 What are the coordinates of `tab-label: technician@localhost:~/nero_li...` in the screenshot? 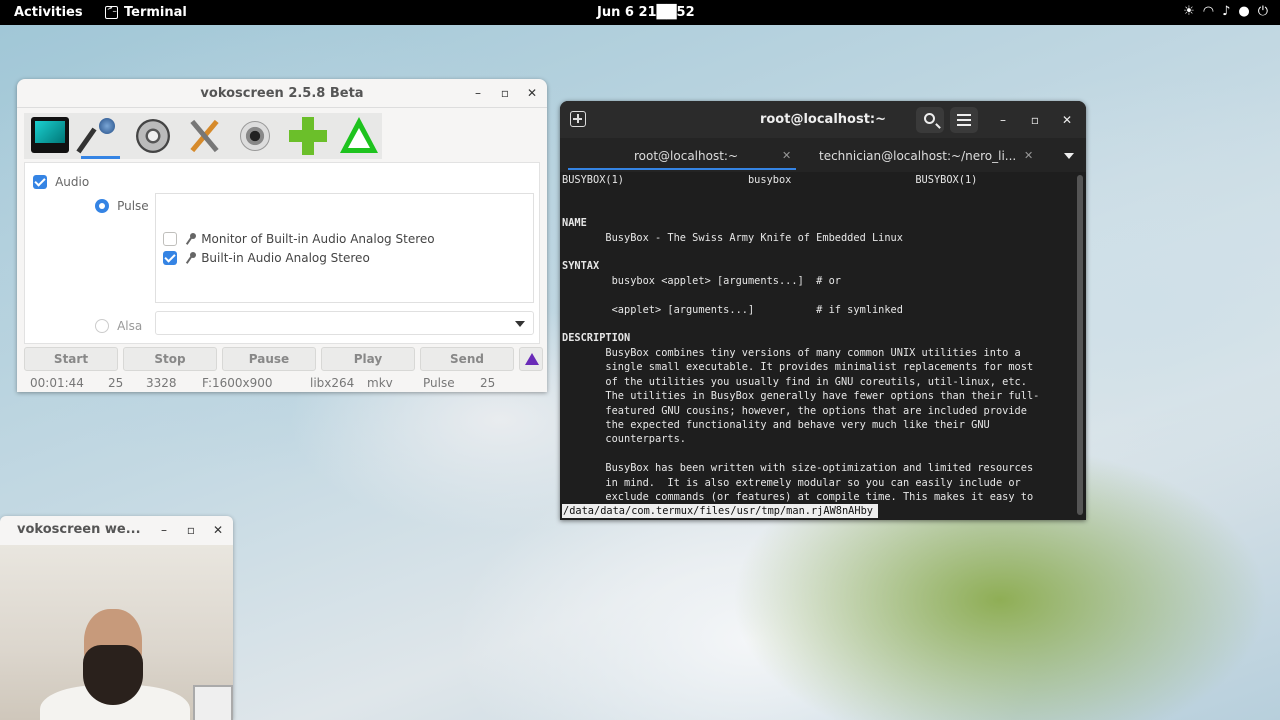 It's located at (918, 156).